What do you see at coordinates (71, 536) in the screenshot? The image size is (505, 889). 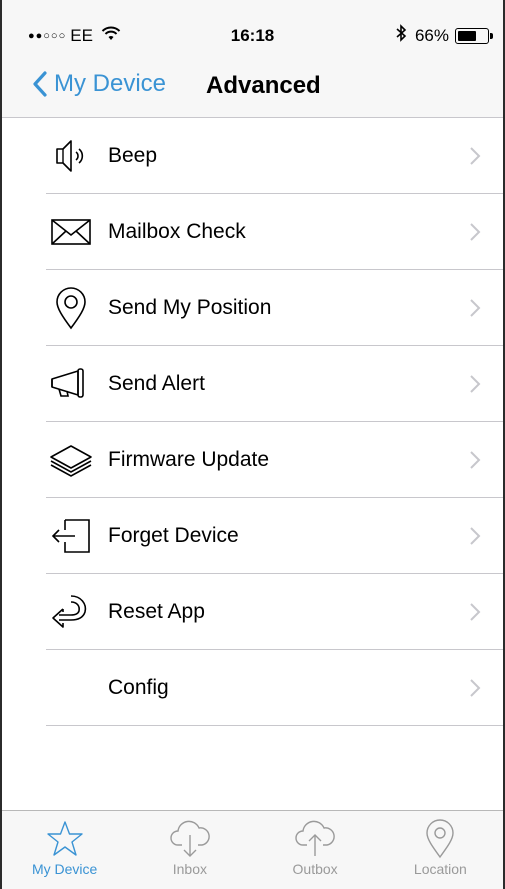 I see `exit-icon` at bounding box center [71, 536].